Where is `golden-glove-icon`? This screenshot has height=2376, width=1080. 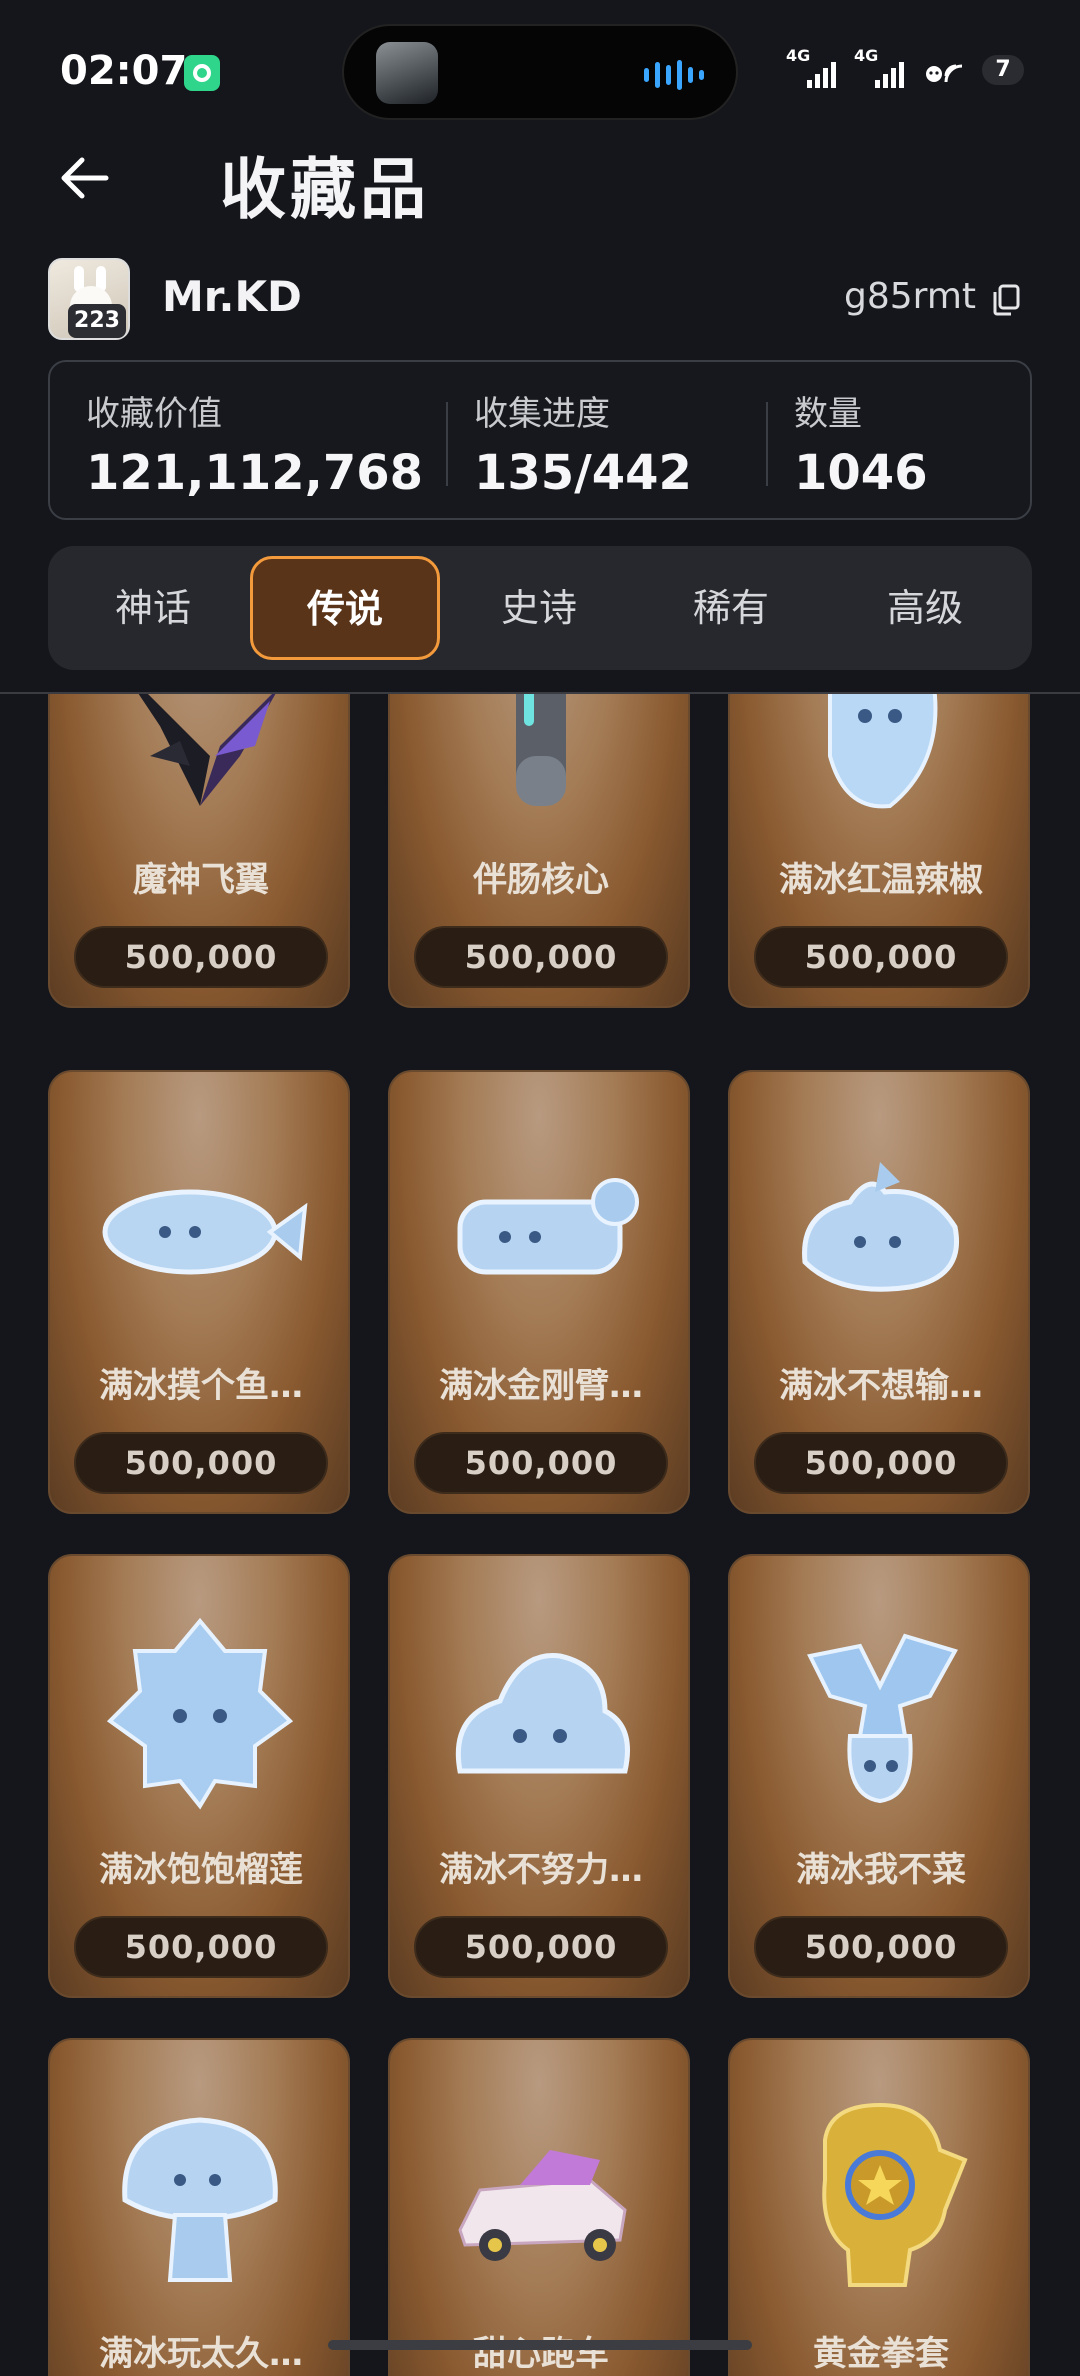 golden-glove-icon is located at coordinates (895, 2194).